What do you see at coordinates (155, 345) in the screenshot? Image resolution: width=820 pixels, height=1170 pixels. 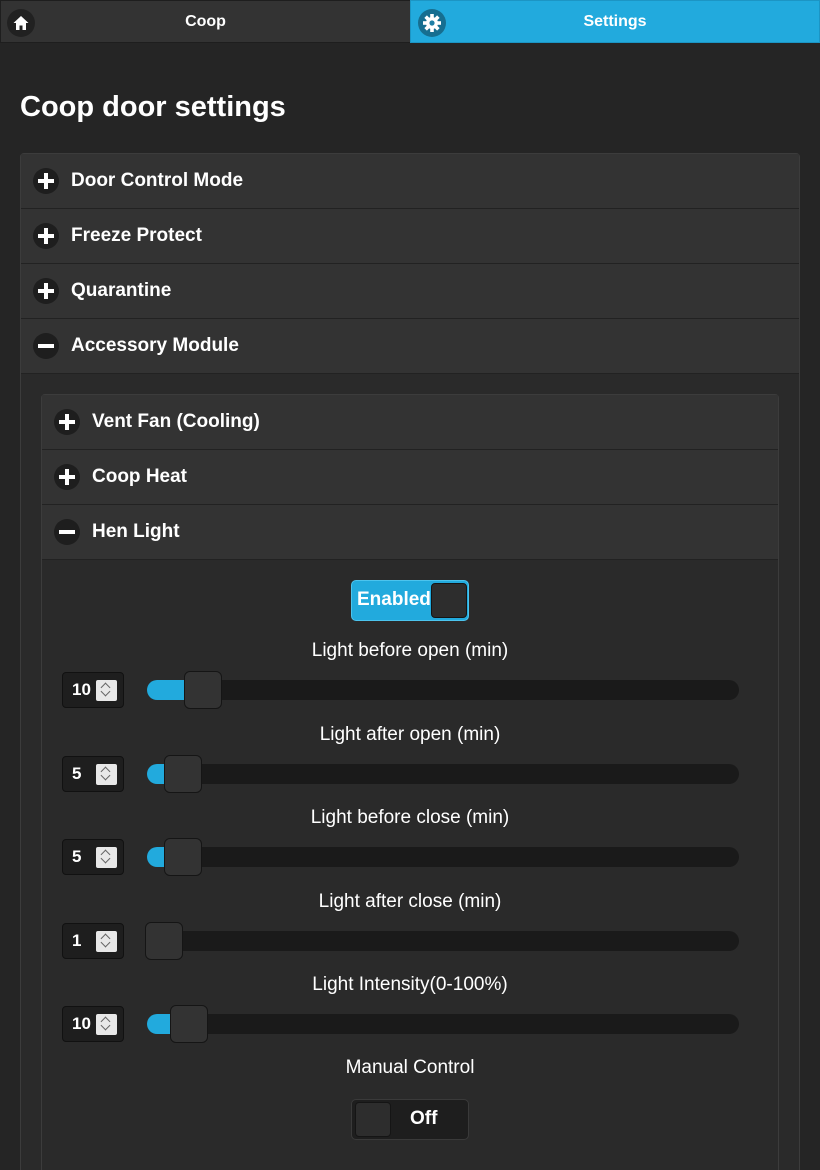 I see `section-label: Accessory Module` at bounding box center [155, 345].